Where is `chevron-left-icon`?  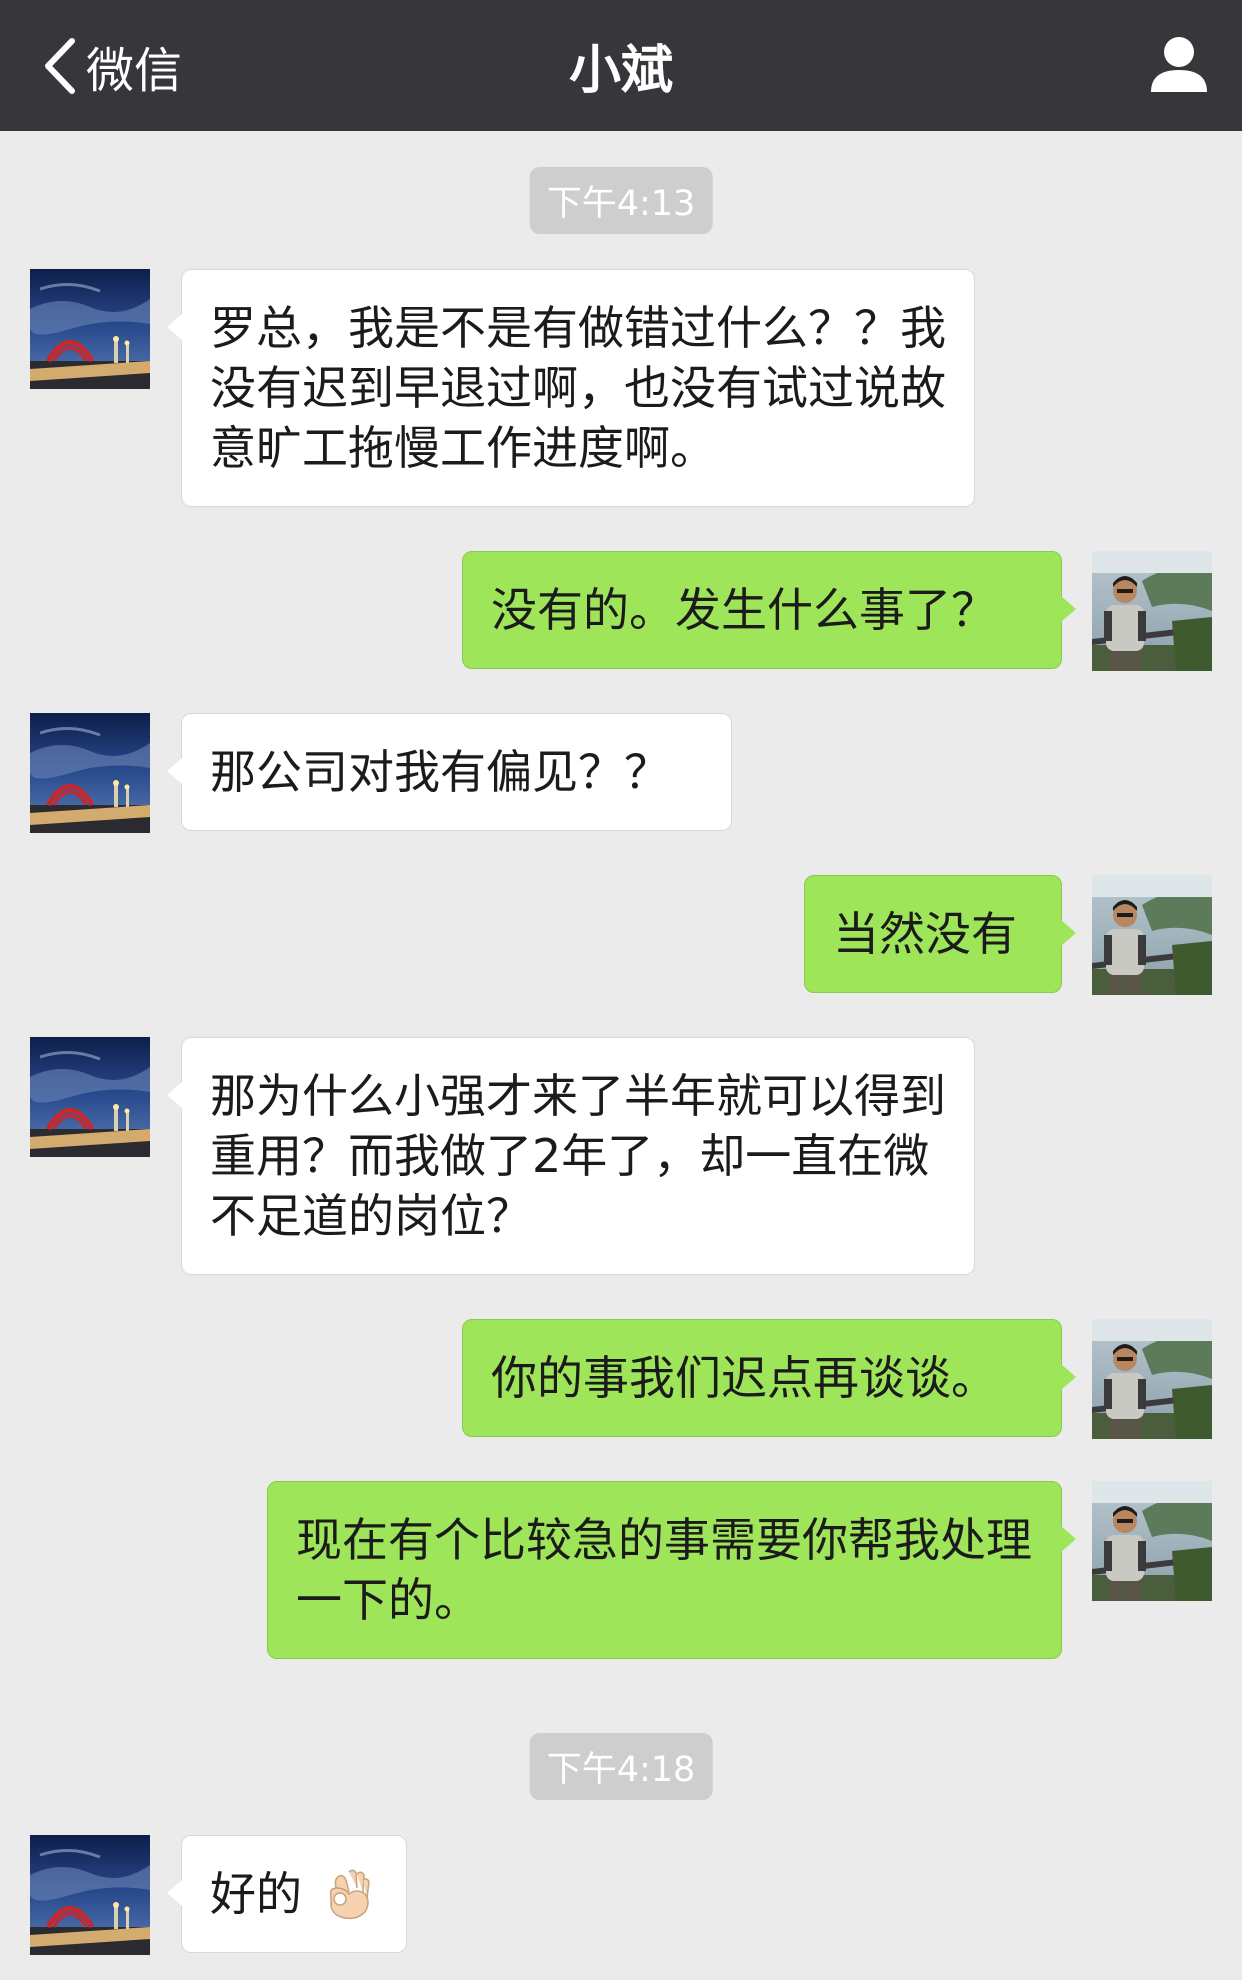
chevron-left-icon is located at coordinates (60, 65).